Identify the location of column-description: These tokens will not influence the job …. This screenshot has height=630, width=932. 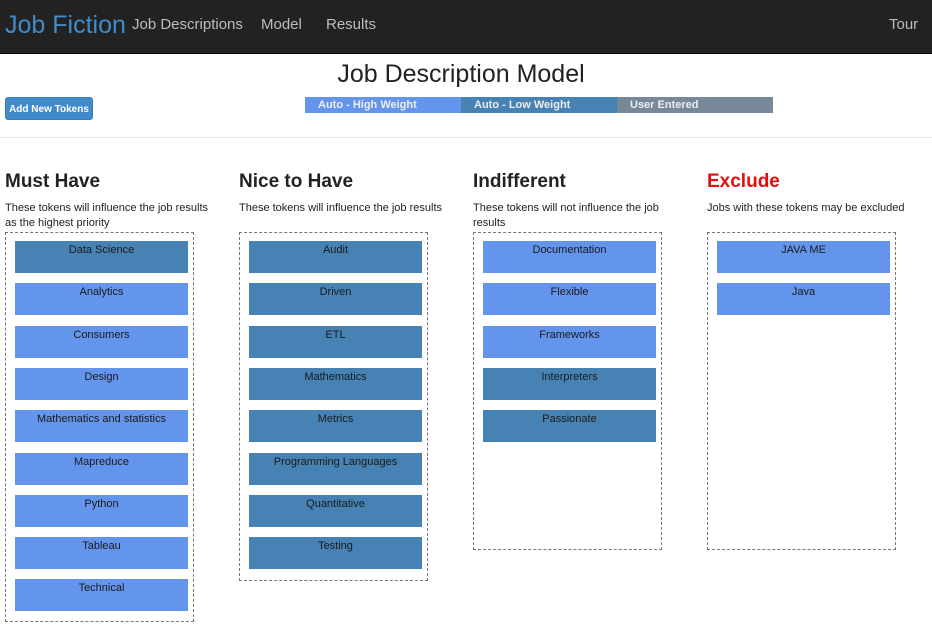
(566, 215).